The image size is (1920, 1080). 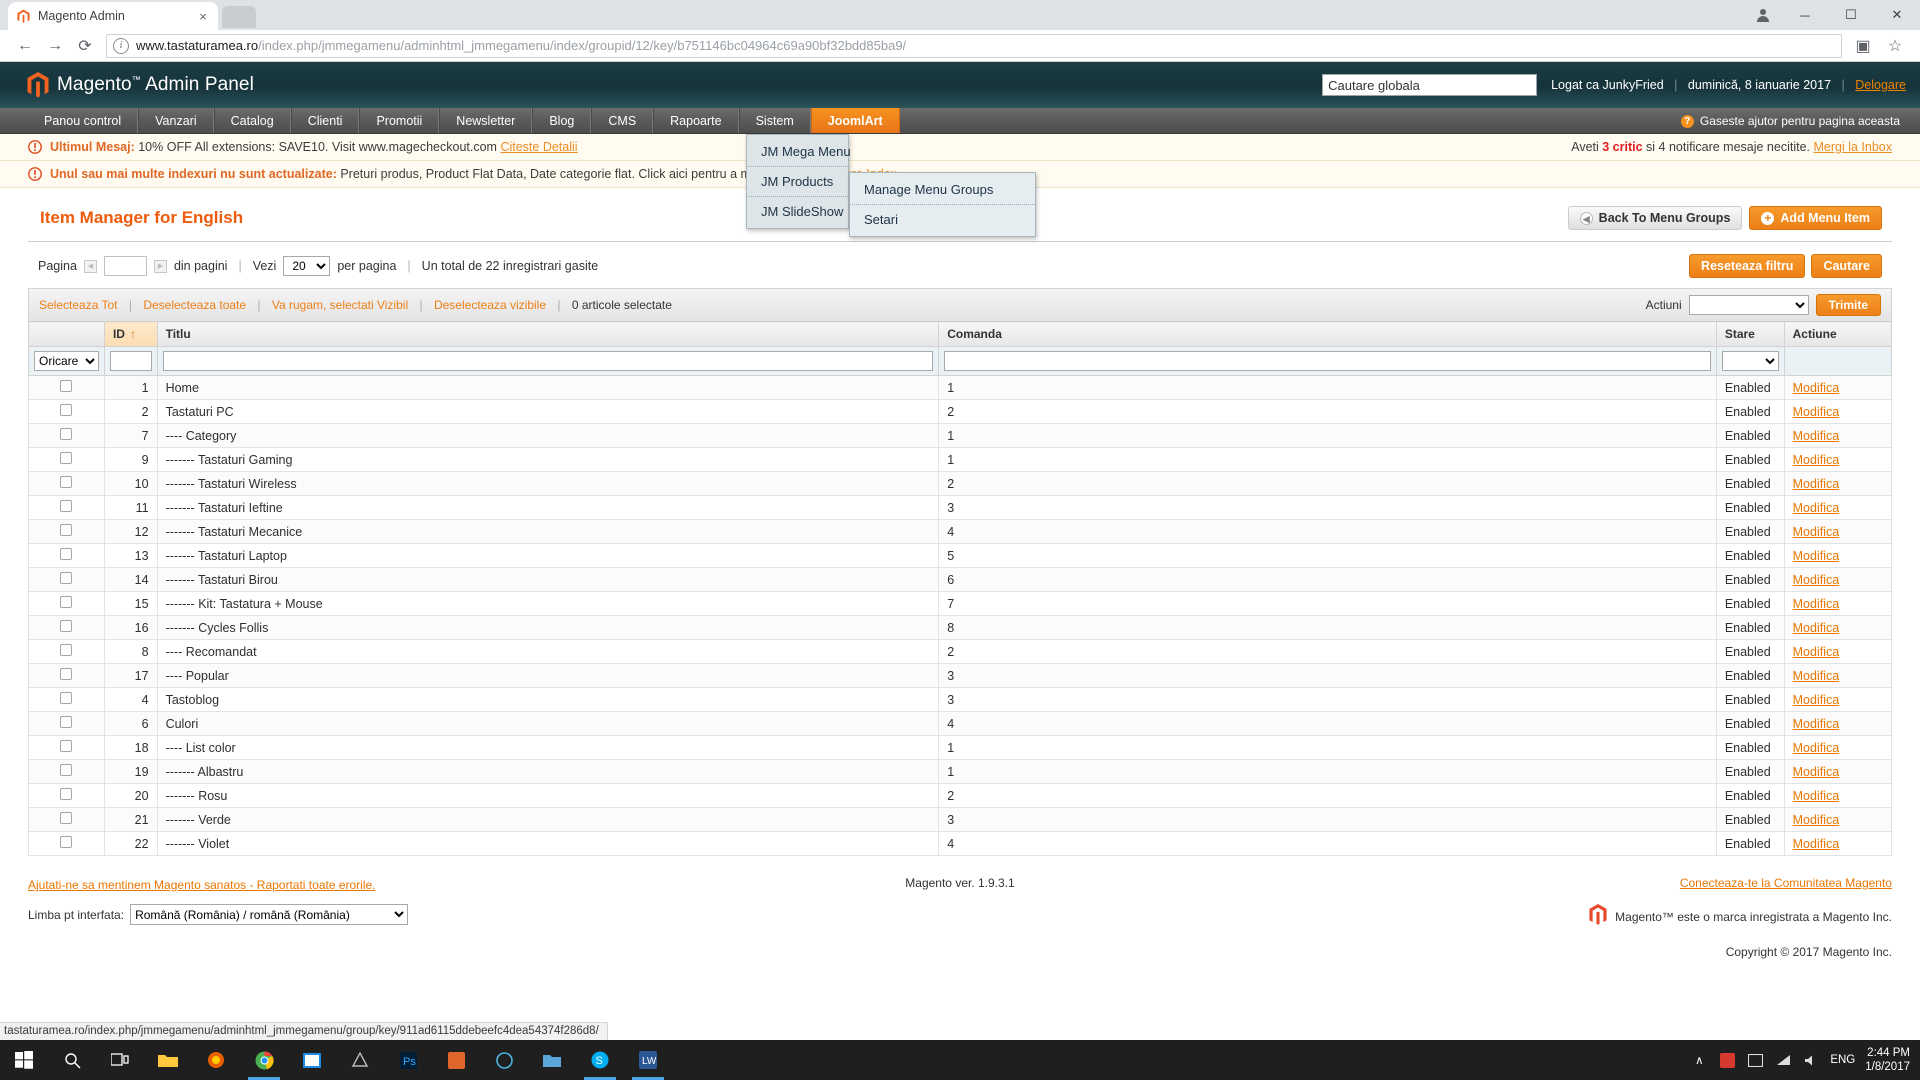 I want to click on nav-item-panou-control: Panou control, so click(x=83, y=120).